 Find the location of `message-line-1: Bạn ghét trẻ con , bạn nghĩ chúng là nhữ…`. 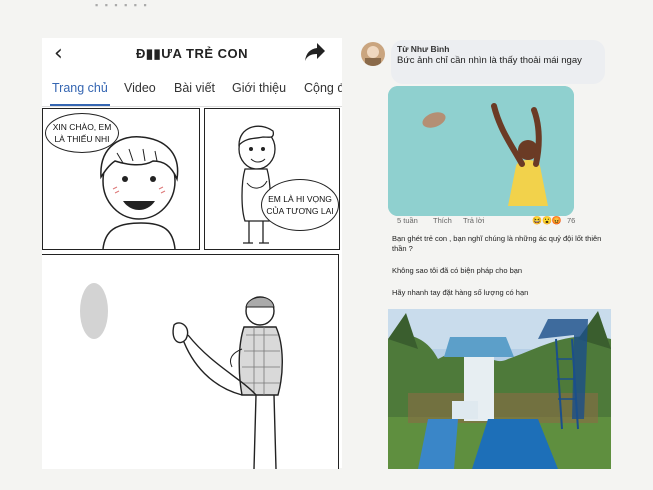

message-line-1: Bạn ghét trẻ con , bạn nghĩ chúng là nhữ… is located at coordinates (497, 243).